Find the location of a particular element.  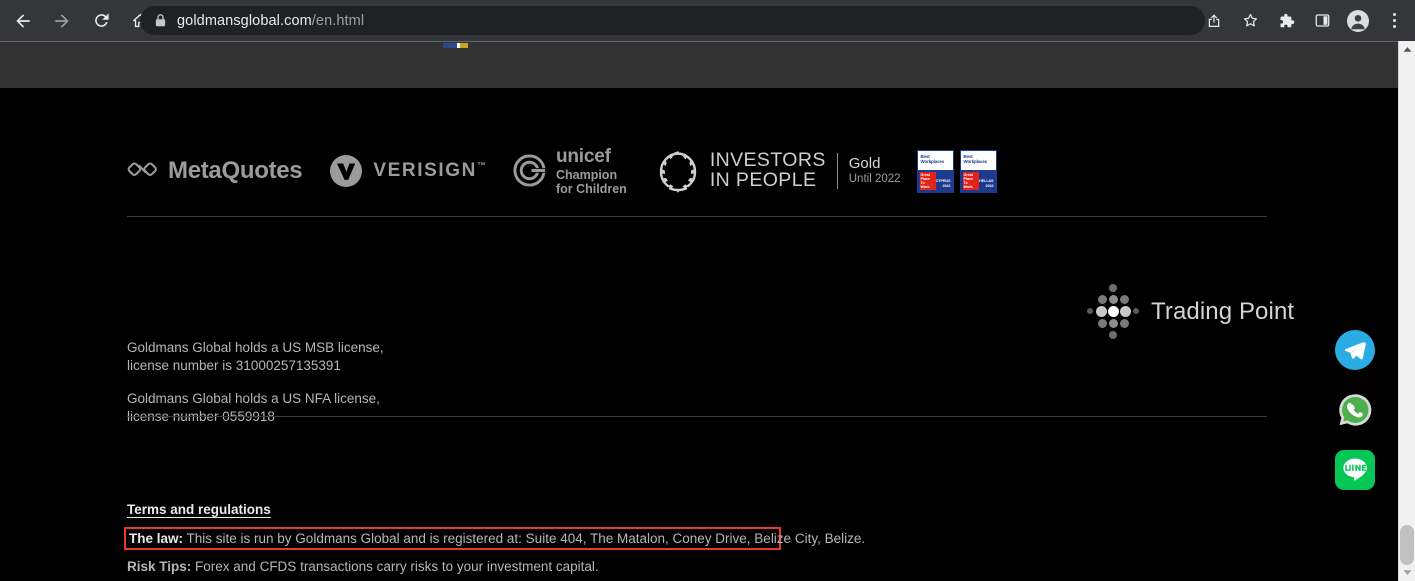

share-icon is located at coordinates (1214, 20).